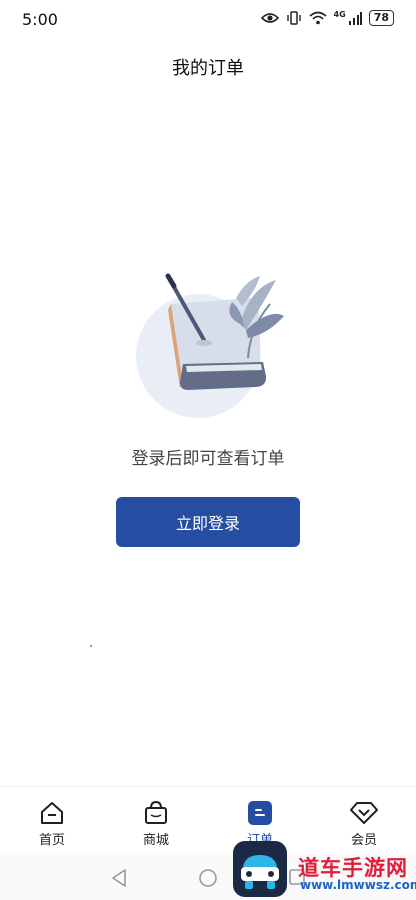 The width and height of the screenshot is (416, 900). Describe the element at coordinates (318, 18) in the screenshot. I see `wifi-icon` at that location.